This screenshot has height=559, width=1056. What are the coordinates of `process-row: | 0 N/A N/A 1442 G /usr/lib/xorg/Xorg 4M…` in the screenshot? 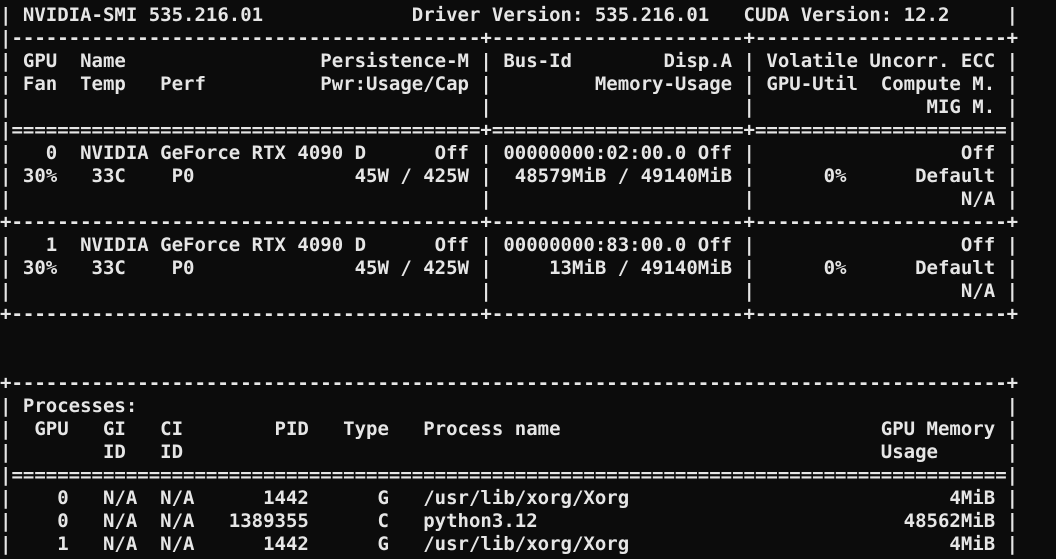 It's located at (509, 498).